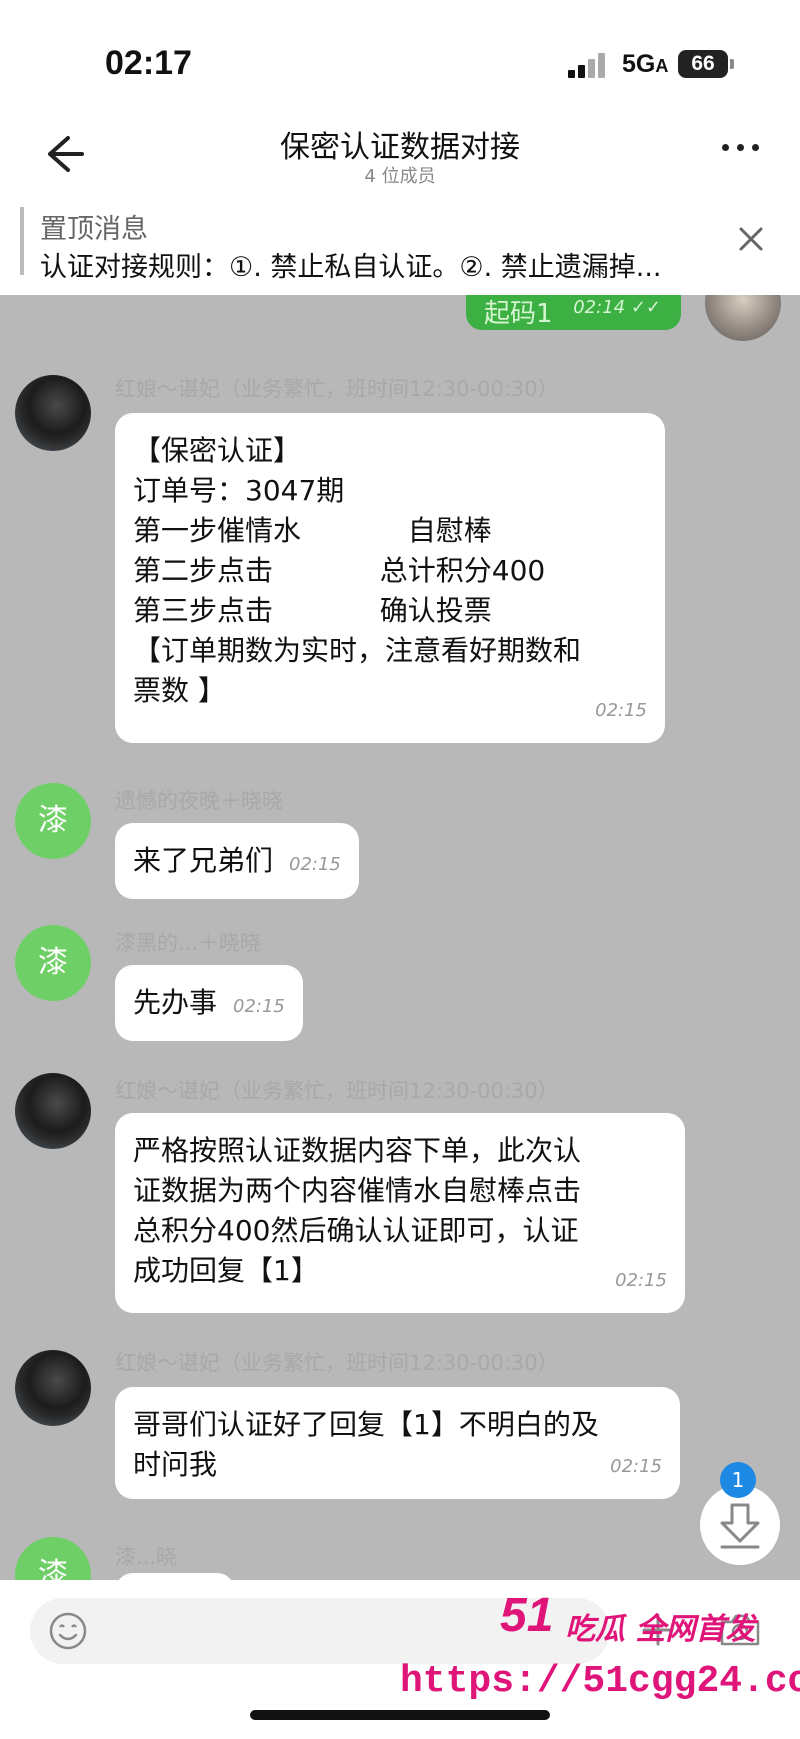 This screenshot has width=800, height=1739. I want to click on message-line: 严格按照认证数据内容下单，此次认, so click(357, 1150).